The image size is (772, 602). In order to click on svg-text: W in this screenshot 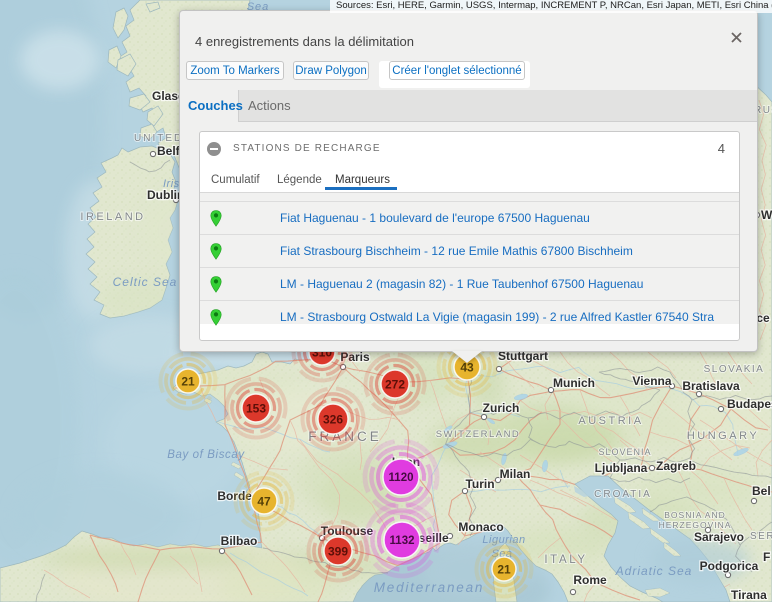, I will do `click(766, 215)`.